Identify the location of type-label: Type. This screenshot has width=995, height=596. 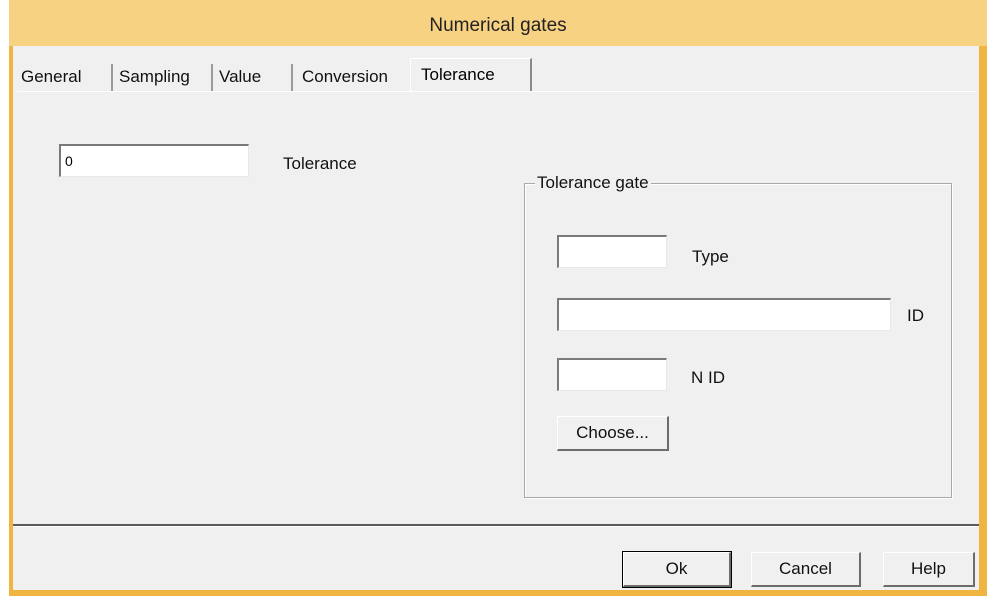
(710, 256).